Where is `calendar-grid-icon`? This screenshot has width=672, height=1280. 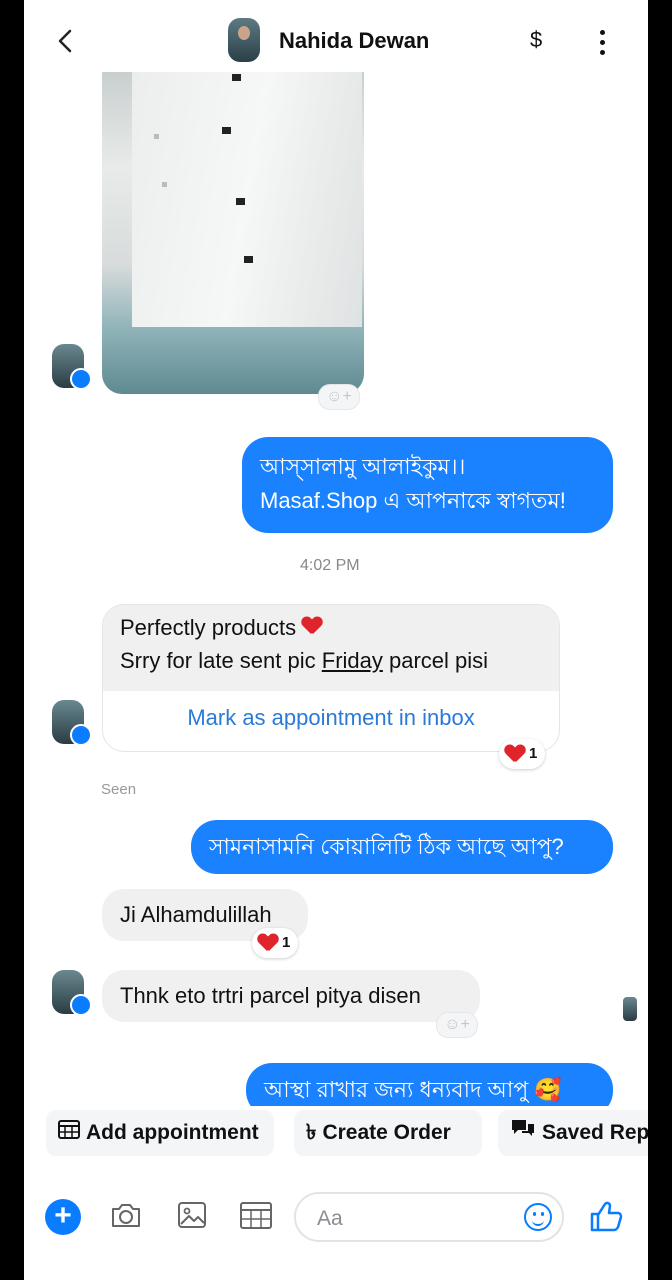 calendar-grid-icon is located at coordinates (256, 1215).